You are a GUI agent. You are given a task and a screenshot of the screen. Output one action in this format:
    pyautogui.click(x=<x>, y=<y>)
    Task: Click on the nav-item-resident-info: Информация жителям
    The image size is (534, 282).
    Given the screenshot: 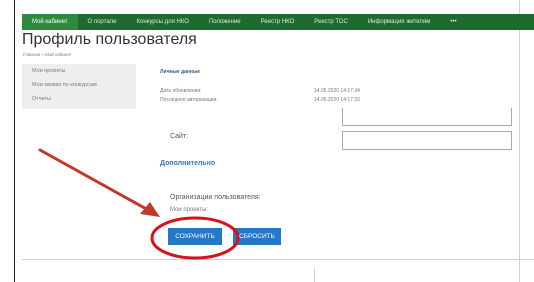 What is the action you would take?
    pyautogui.click(x=399, y=22)
    